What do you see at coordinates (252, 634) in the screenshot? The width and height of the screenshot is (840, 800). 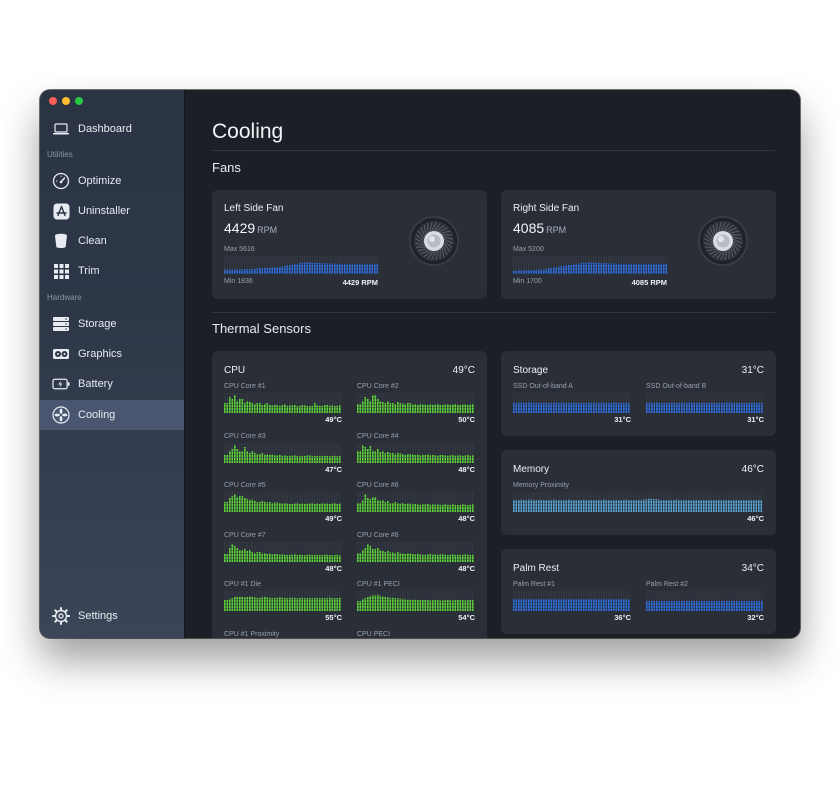 I see `sensor-name: CPU #1 Proximity` at bounding box center [252, 634].